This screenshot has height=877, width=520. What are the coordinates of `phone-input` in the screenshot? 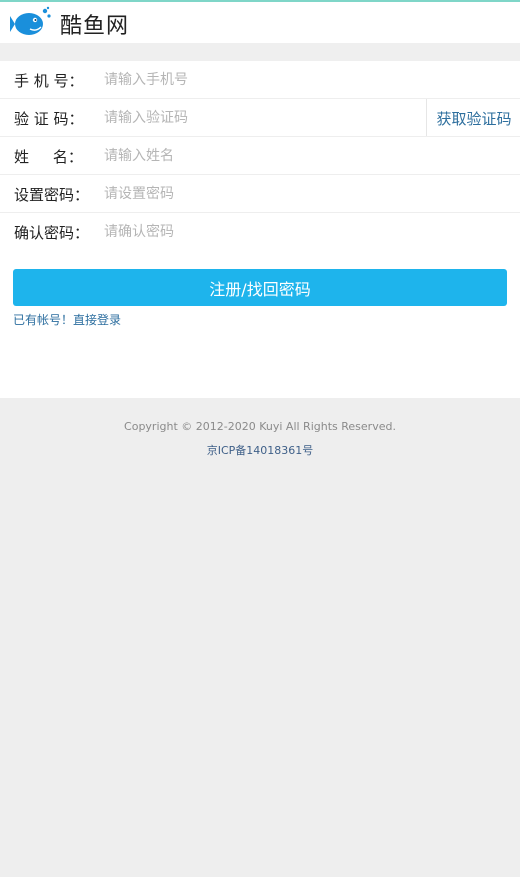 It's located at (254, 80).